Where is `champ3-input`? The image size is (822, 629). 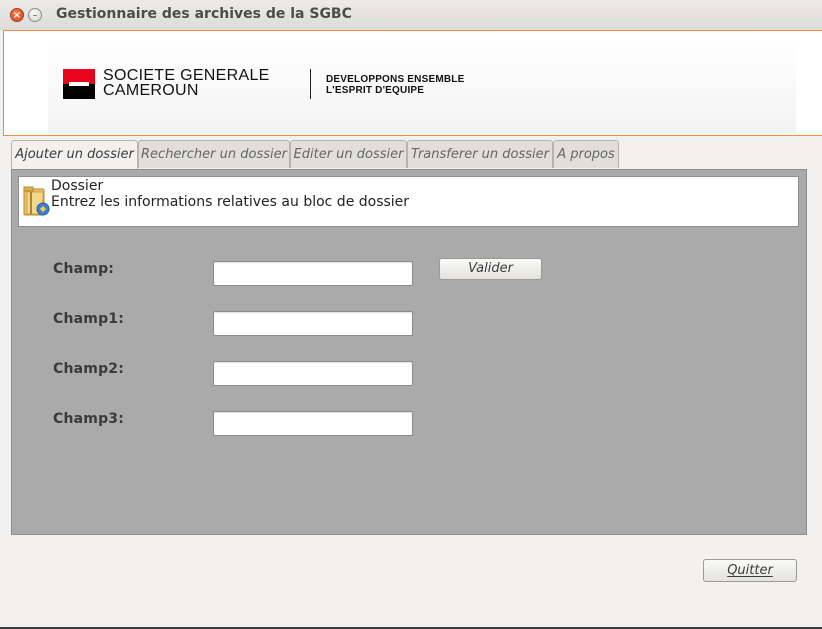
champ3-input is located at coordinates (313, 423).